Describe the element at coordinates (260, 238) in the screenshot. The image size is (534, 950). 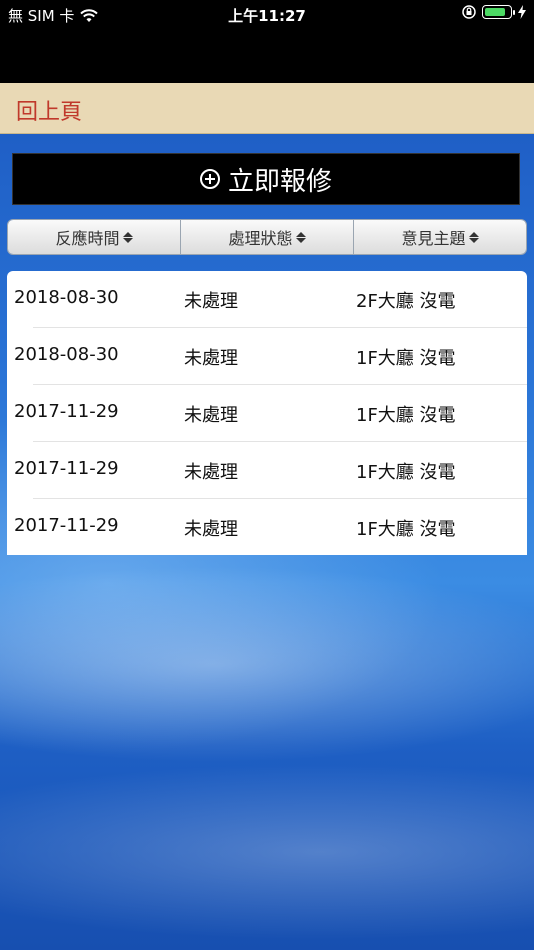
I see `sort-label: 處理狀態` at that location.